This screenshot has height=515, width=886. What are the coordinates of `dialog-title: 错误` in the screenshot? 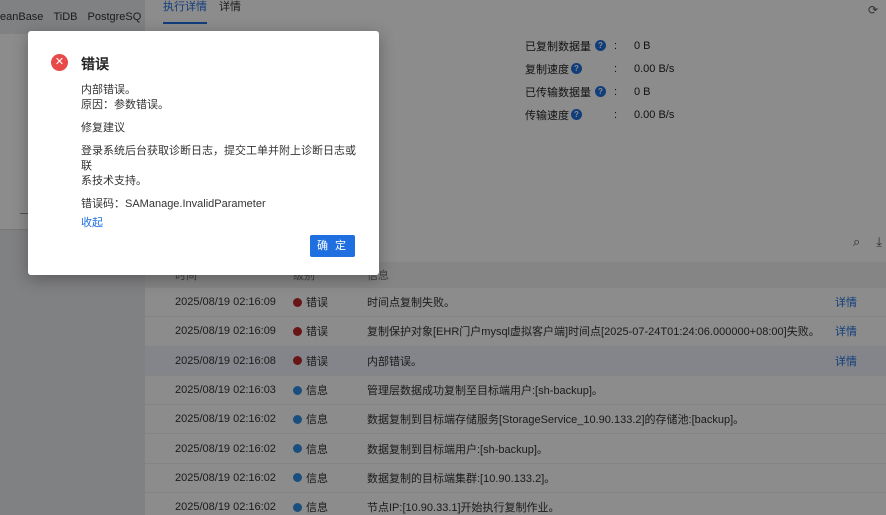 It's located at (95, 64).